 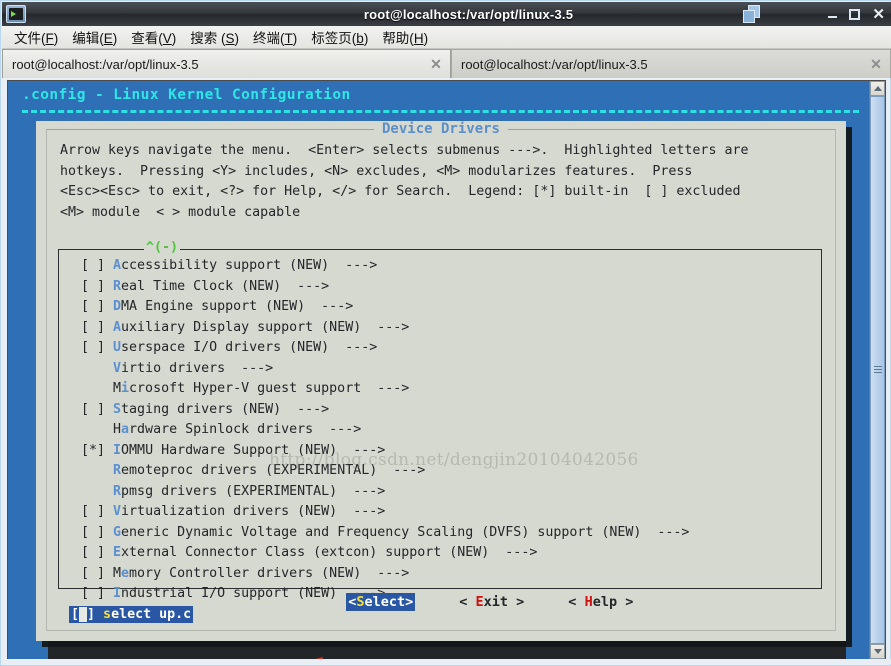 I want to click on scroll-grip, so click(x=878, y=370).